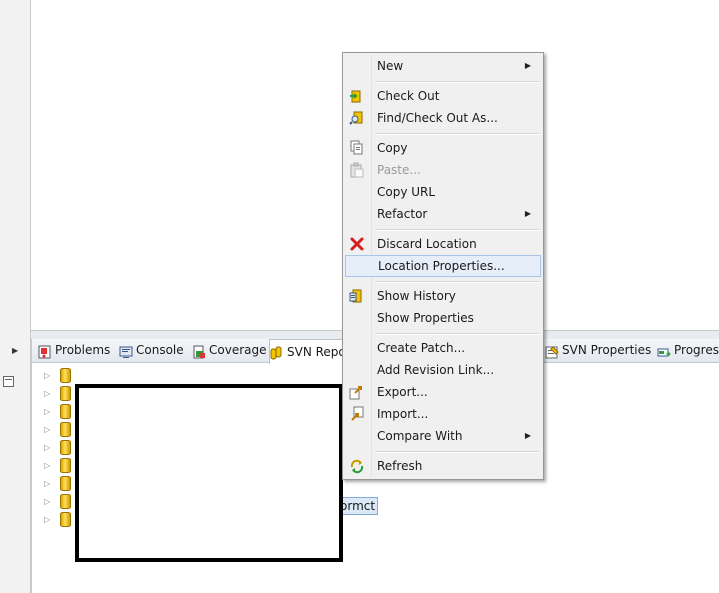 The image size is (719, 593). Describe the element at coordinates (238, 350) in the screenshot. I see `tab-label: Coverage` at that location.